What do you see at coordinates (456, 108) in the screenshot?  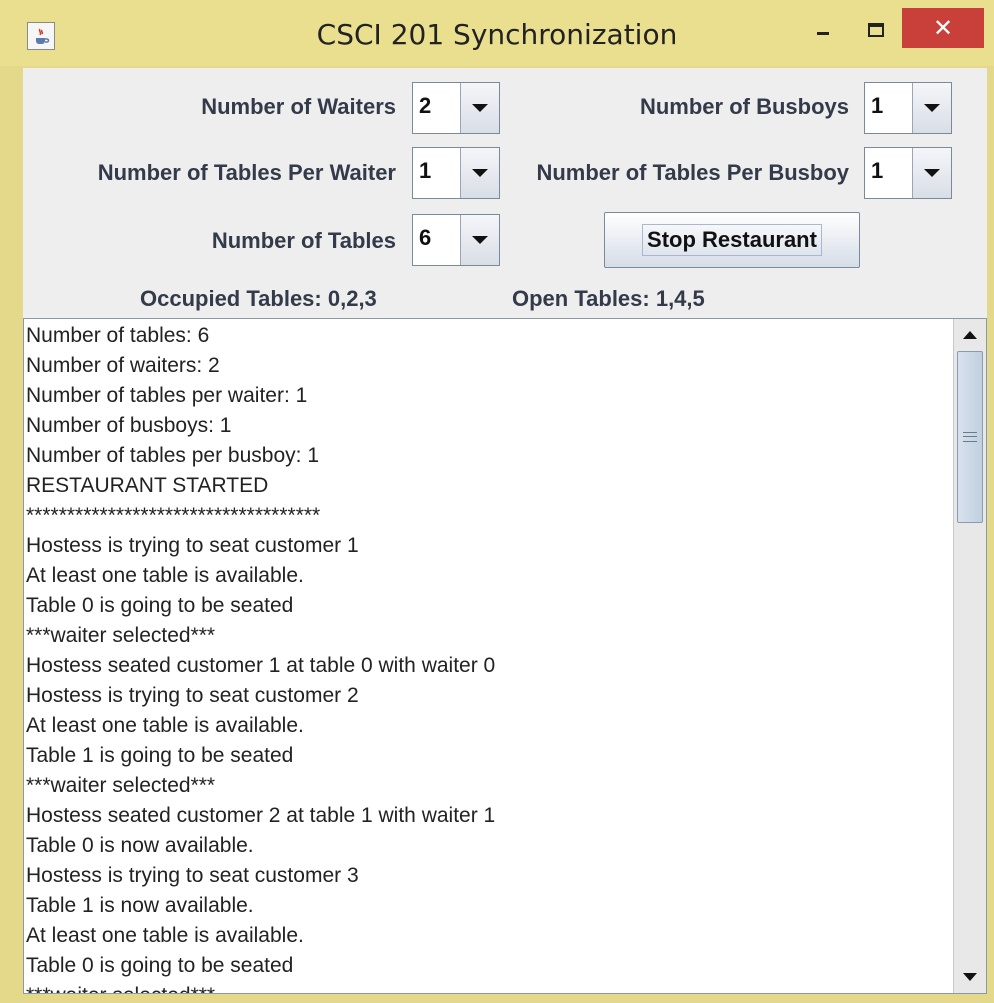 I see `waiters-select: 2` at bounding box center [456, 108].